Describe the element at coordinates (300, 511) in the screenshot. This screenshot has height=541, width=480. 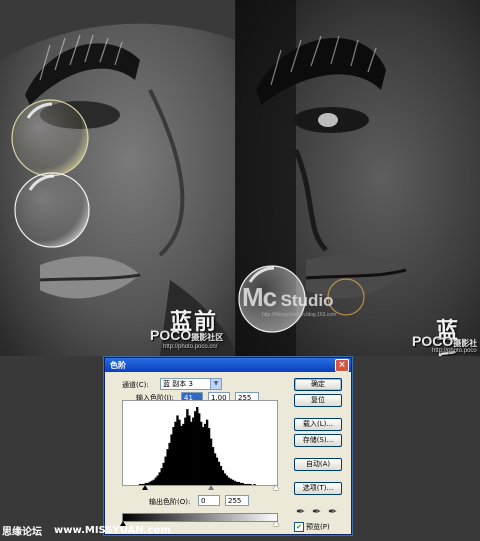
I see `black-eyedropper-icon: ✒` at that location.